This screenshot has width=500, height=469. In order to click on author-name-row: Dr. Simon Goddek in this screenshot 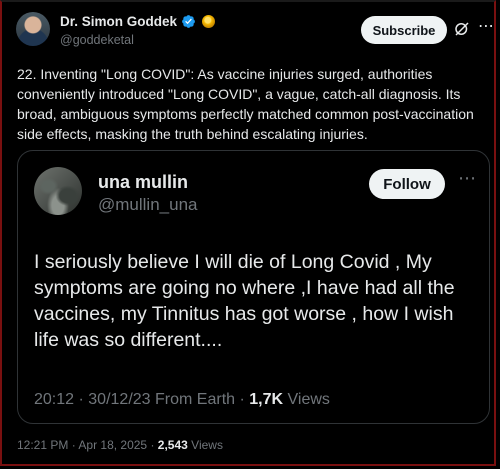, I will do `click(138, 21)`.